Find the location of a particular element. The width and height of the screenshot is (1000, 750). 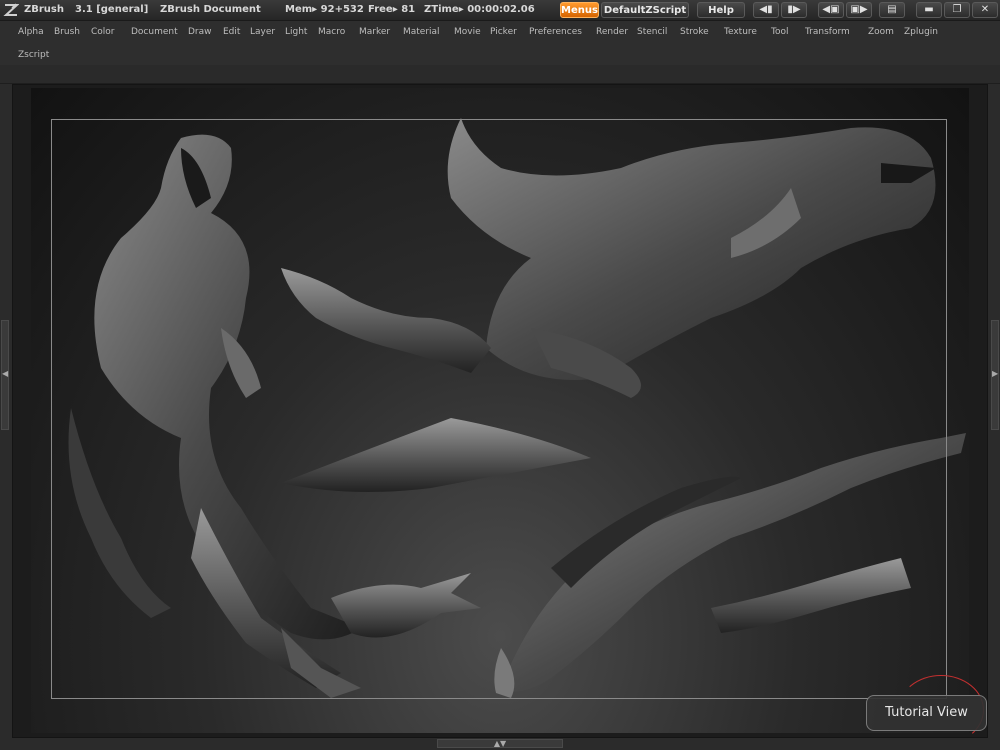

menu-alpha: Alpha is located at coordinates (31, 32).